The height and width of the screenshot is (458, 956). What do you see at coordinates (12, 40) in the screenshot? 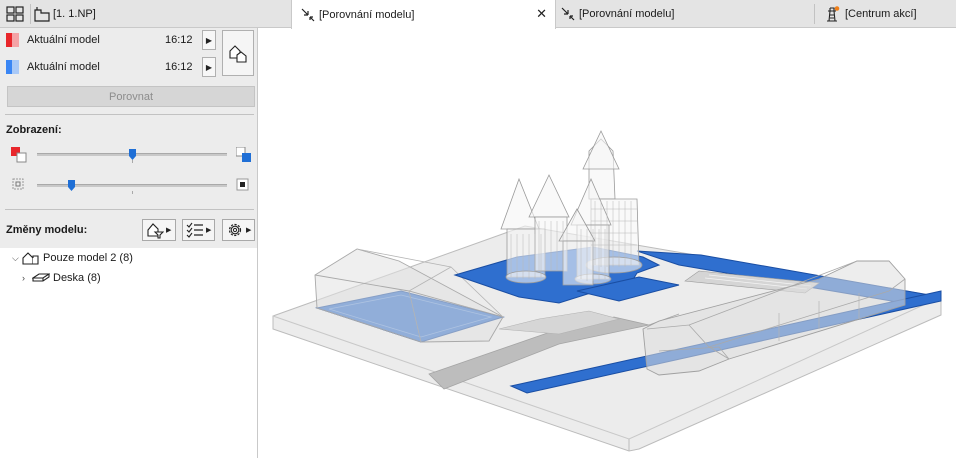
I see `model-1-swatch` at bounding box center [12, 40].